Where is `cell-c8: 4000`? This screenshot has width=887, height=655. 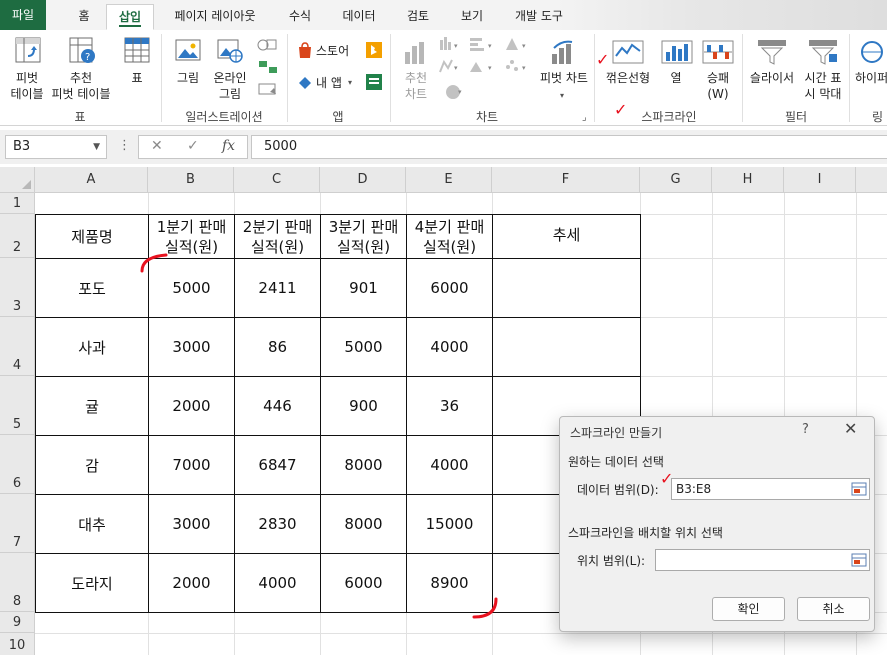 cell-c8: 4000 is located at coordinates (277, 583).